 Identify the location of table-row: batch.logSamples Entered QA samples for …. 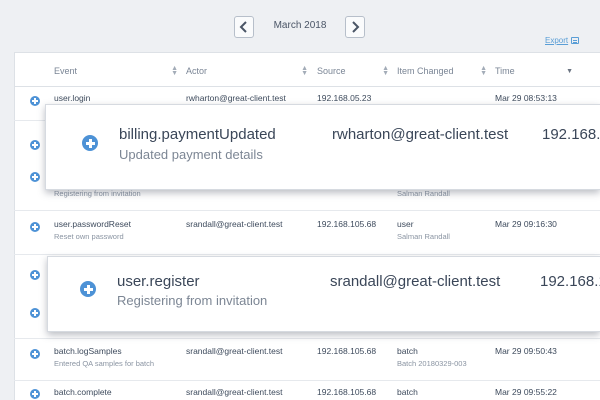
(307, 358).